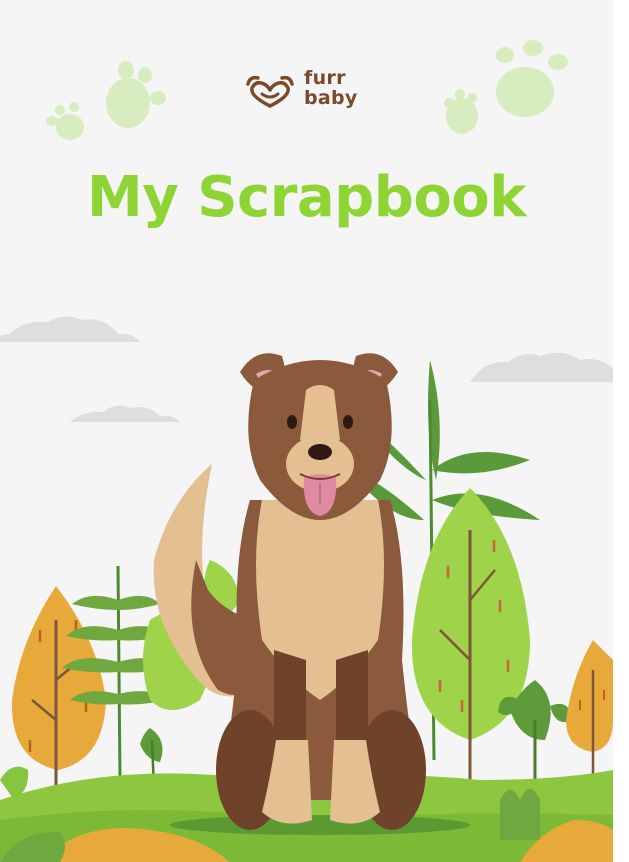 The height and width of the screenshot is (862, 629). What do you see at coordinates (306, 197) in the screenshot?
I see `page-title: My Scrapbook` at bounding box center [306, 197].